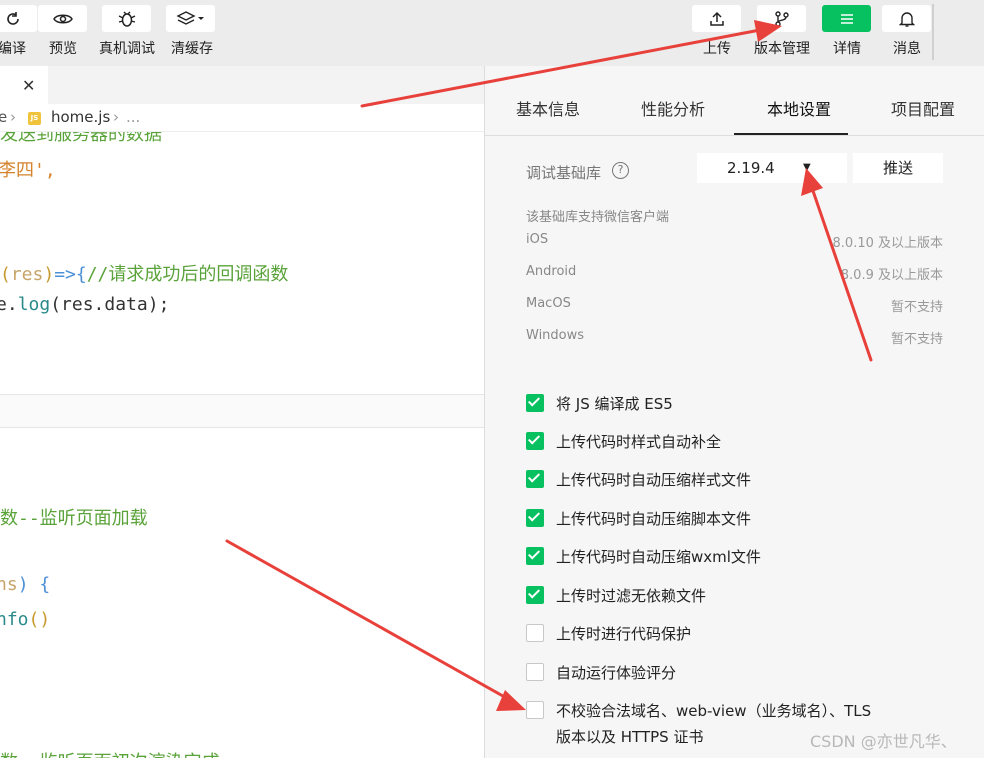  I want to click on base-lib-label: 调试基础库, so click(564, 173).